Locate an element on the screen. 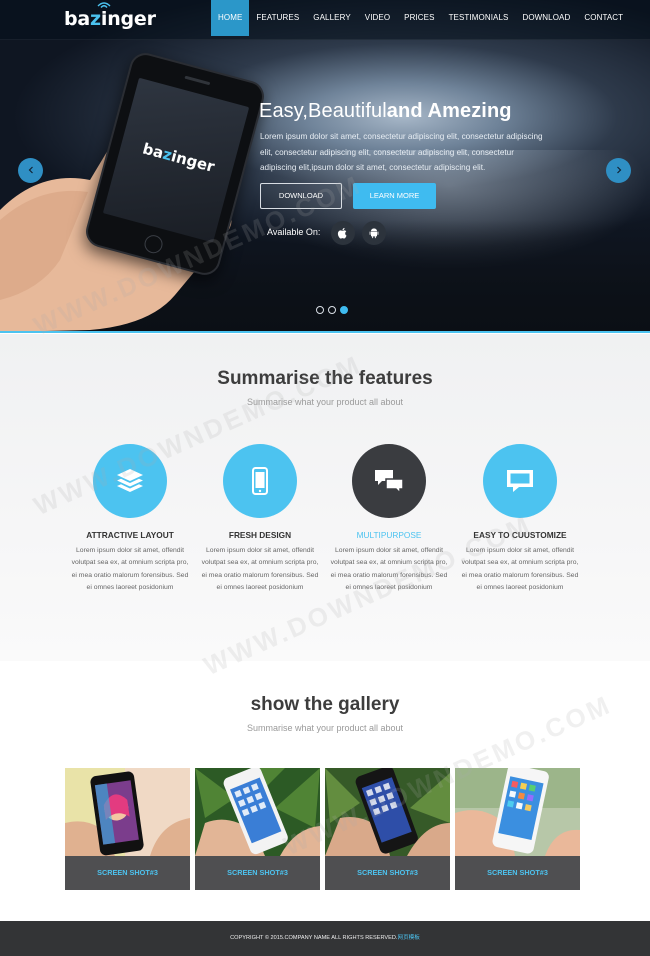 The width and height of the screenshot is (650, 956). logo-text-suffix: inger is located at coordinates (128, 19).